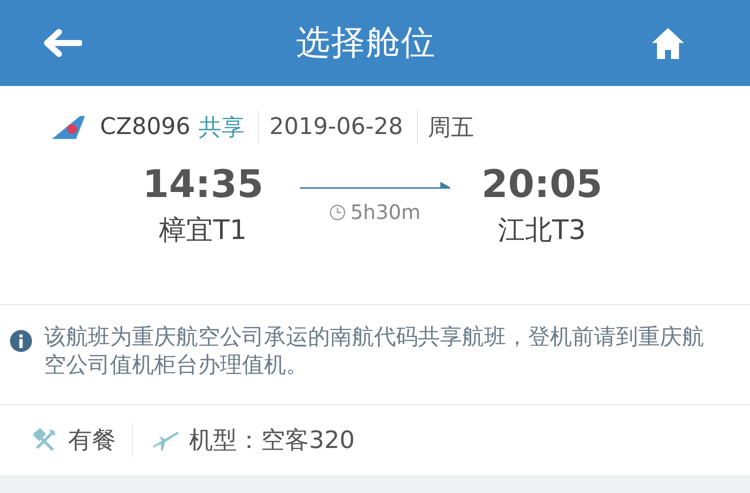 The image size is (750, 493). I want to click on arrival-airport: 江北T3, so click(542, 231).